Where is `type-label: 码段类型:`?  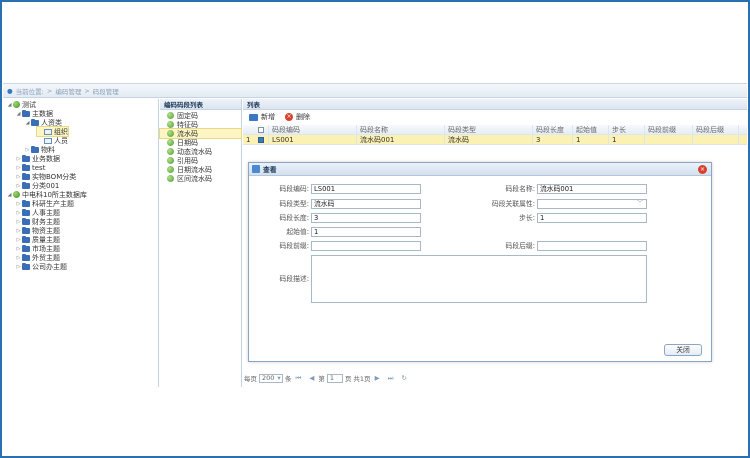
type-label: 码段类型: is located at coordinates (294, 204).